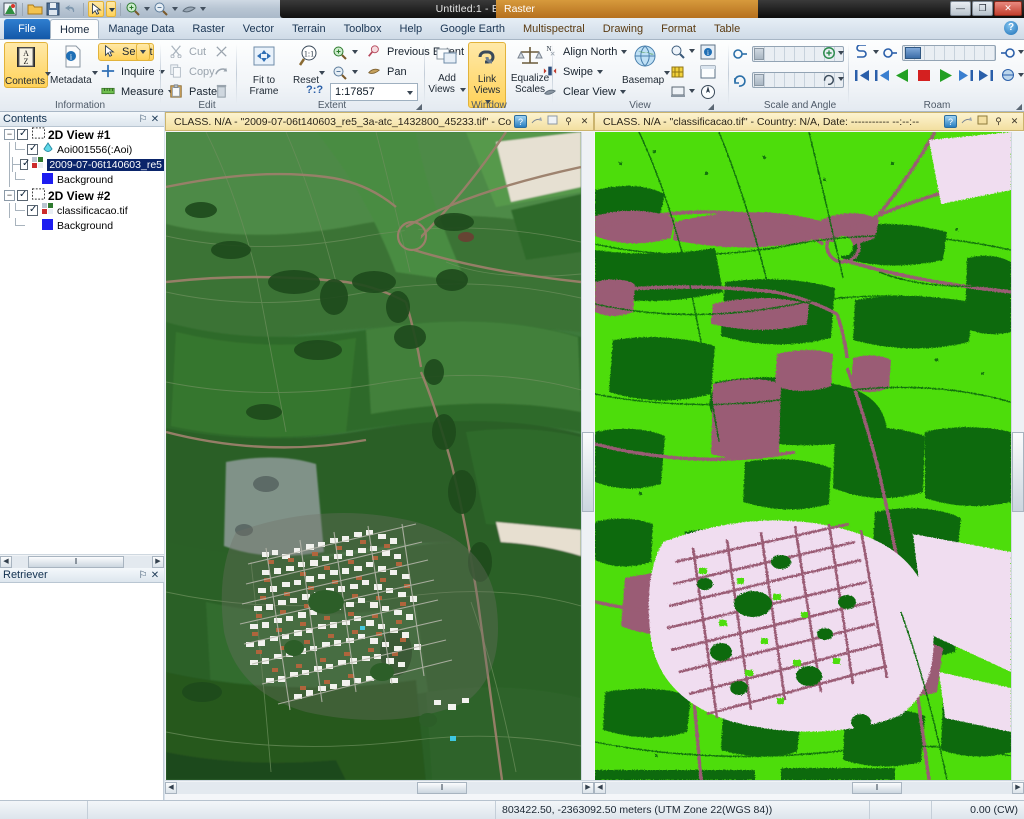 The height and width of the screenshot is (819, 1024). I want to click on roam-end-icon, so click(1008, 54).